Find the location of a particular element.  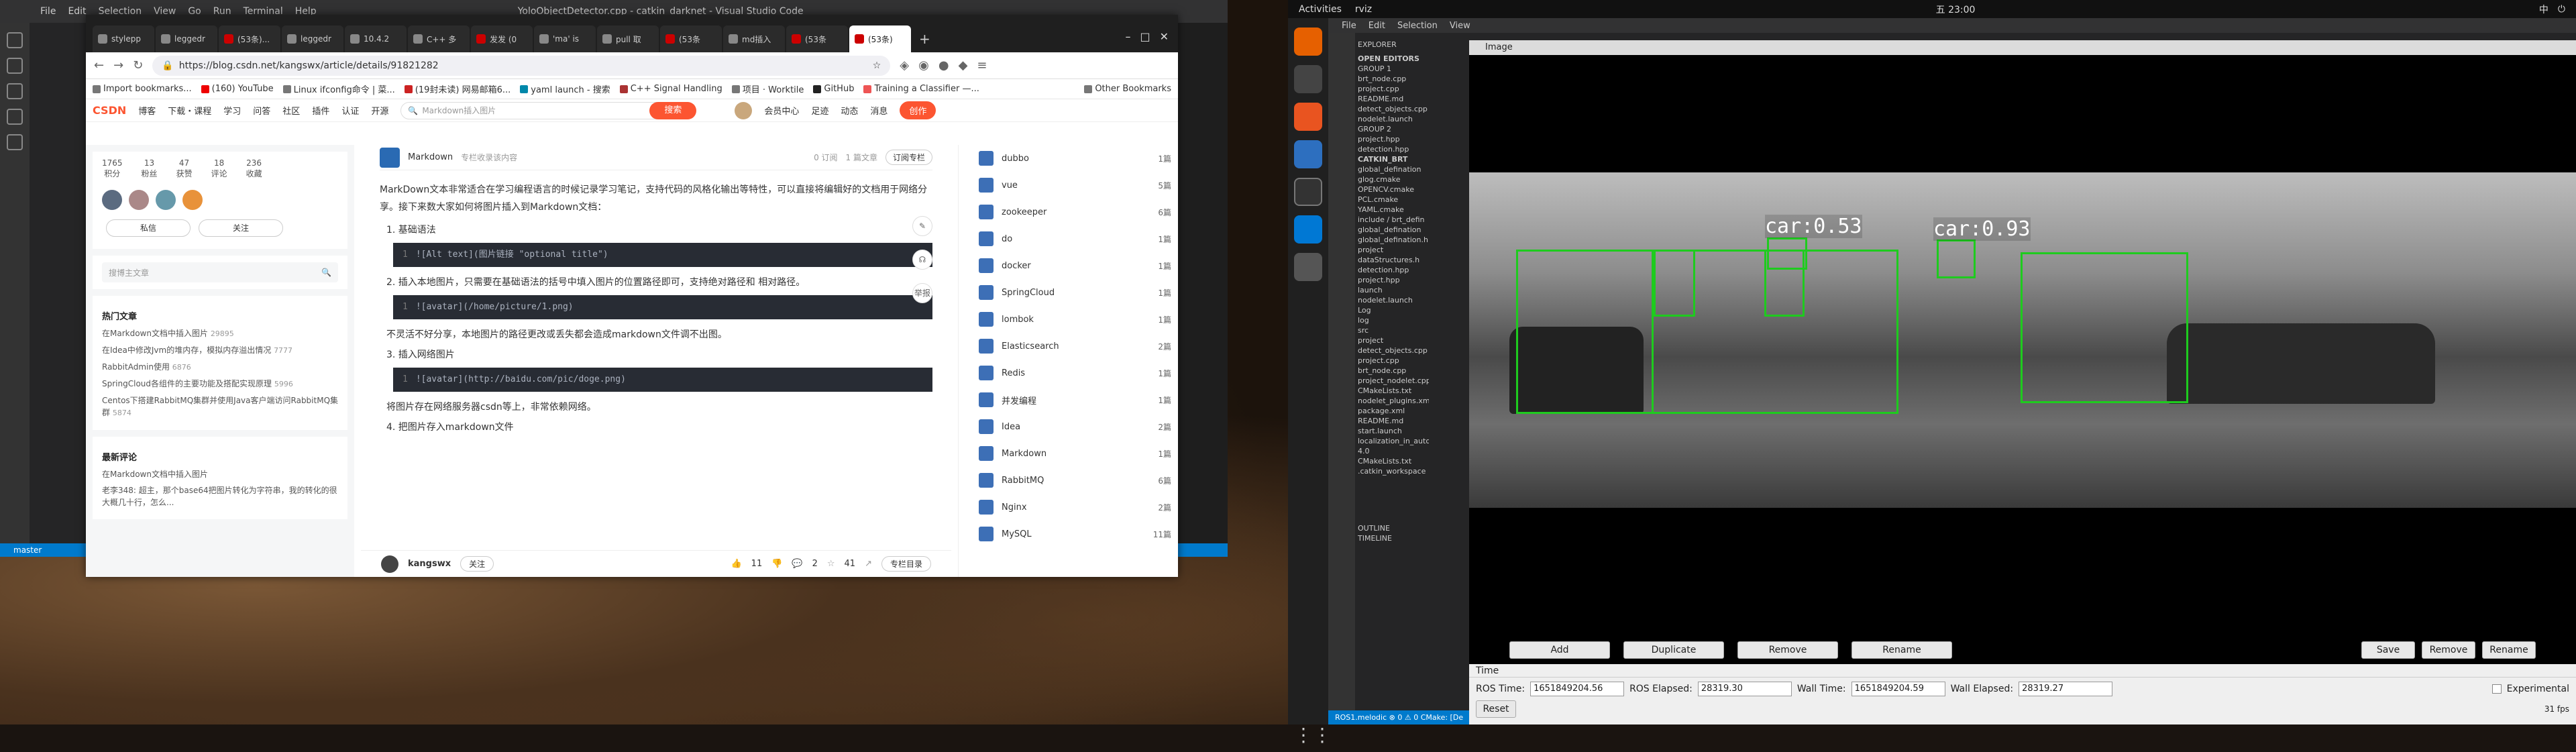

nav-vip: 会员中心 is located at coordinates (781, 110).